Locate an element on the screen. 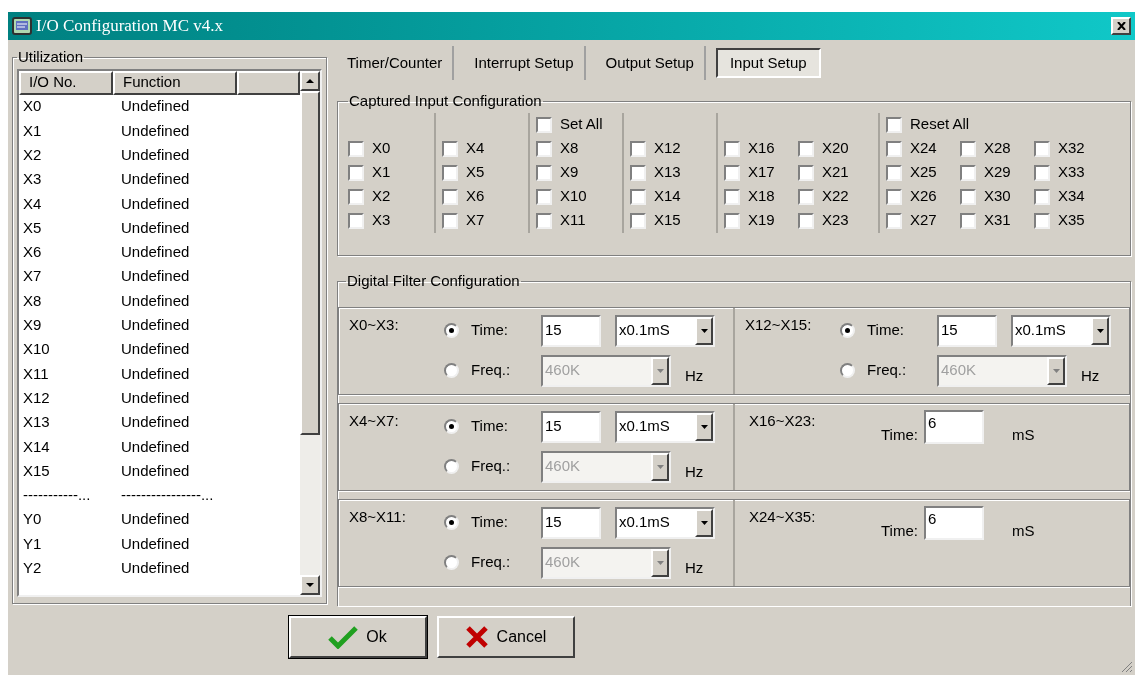 Image resolution: width=1141 pixels, height=675 pixels. column-header is located at coordinates (268, 82).